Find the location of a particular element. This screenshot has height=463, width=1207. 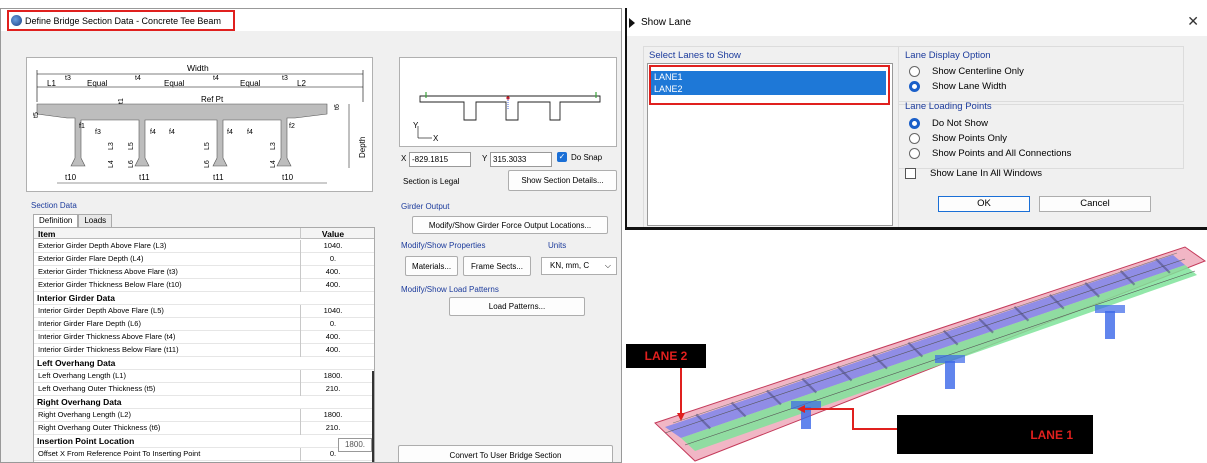

equal-label-1: Equal is located at coordinates (97, 83).